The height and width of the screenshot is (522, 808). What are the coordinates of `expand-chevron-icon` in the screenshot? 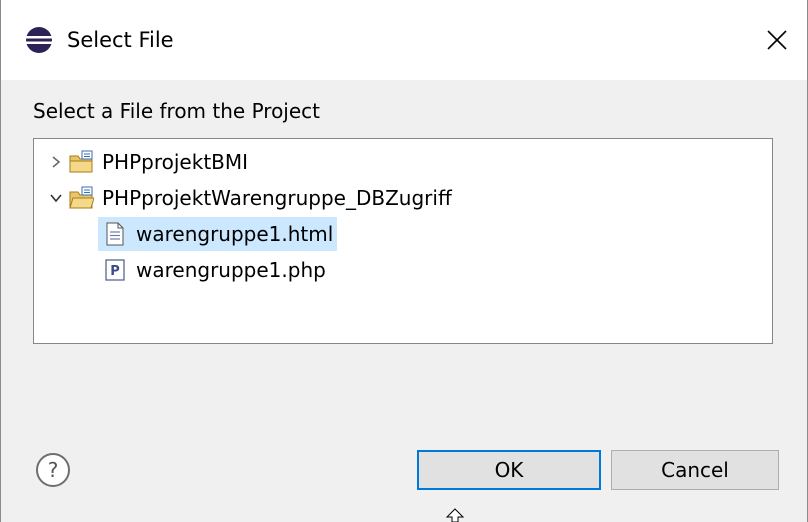 It's located at (56, 162).